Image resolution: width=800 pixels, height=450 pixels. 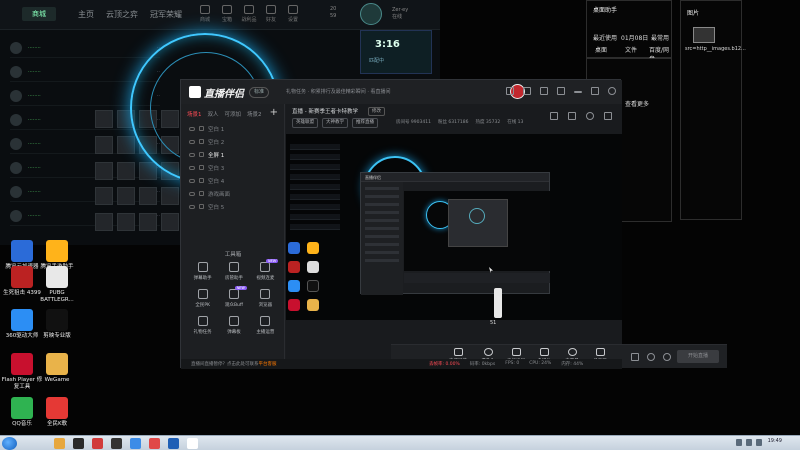 I want to click on tool-button: 弹幕板, so click(x=233, y=325).